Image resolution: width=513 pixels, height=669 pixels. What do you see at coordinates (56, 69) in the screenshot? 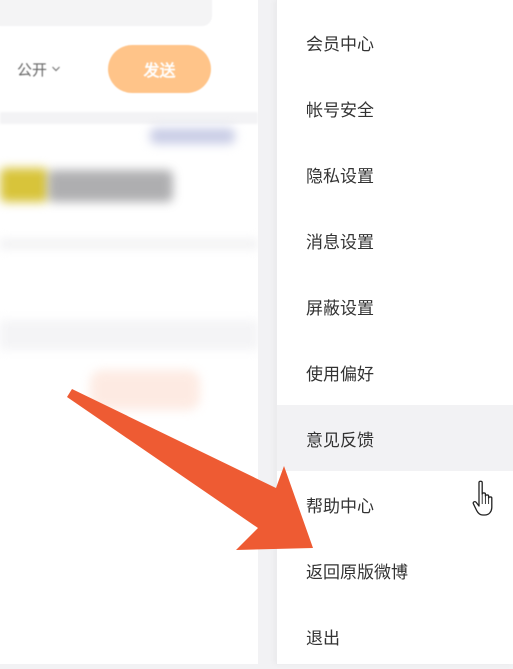
I see `chevron-down-icon` at bounding box center [56, 69].